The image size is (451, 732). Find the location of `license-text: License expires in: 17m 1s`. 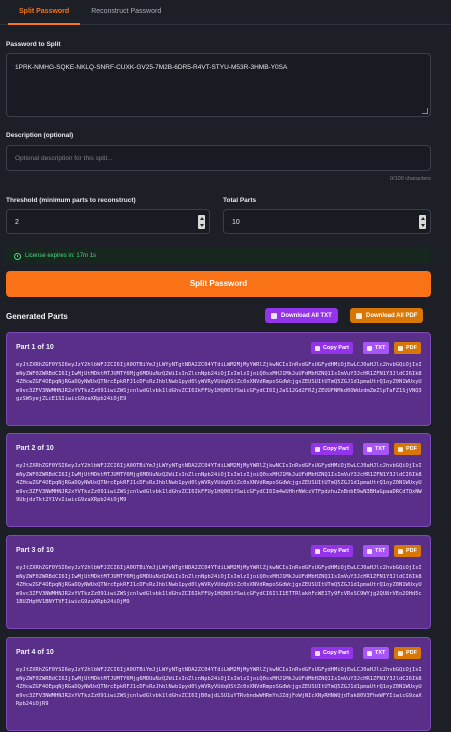

license-text: License expires in: 17m 1s is located at coordinates (61, 256).